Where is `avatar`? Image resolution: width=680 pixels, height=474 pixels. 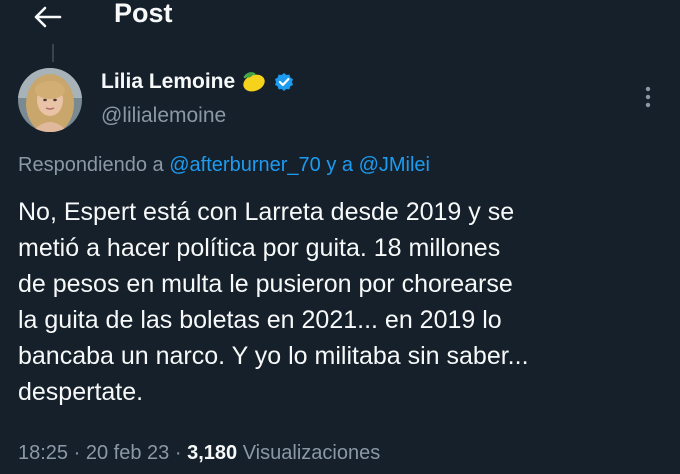
avatar is located at coordinates (50, 100).